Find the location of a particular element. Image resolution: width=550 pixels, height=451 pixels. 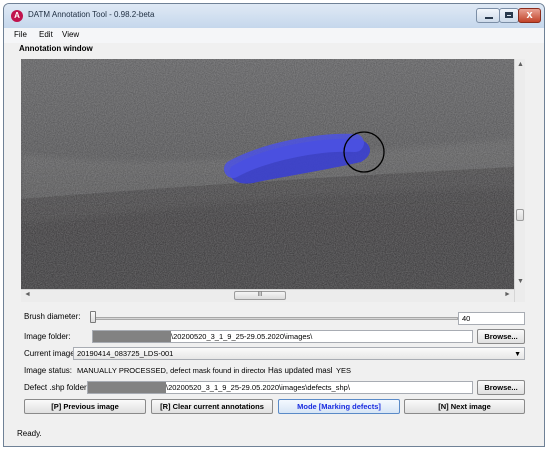

menu-bar: File Edit View is located at coordinates (274, 35).